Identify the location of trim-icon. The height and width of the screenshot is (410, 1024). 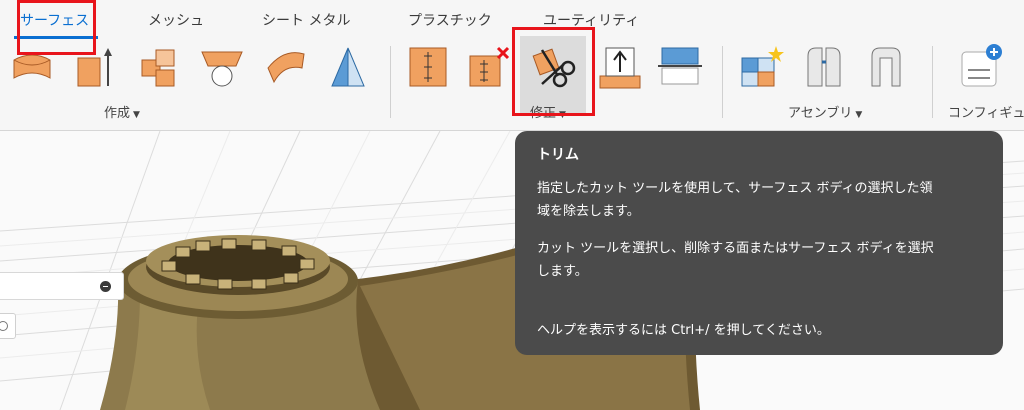
(554, 69).